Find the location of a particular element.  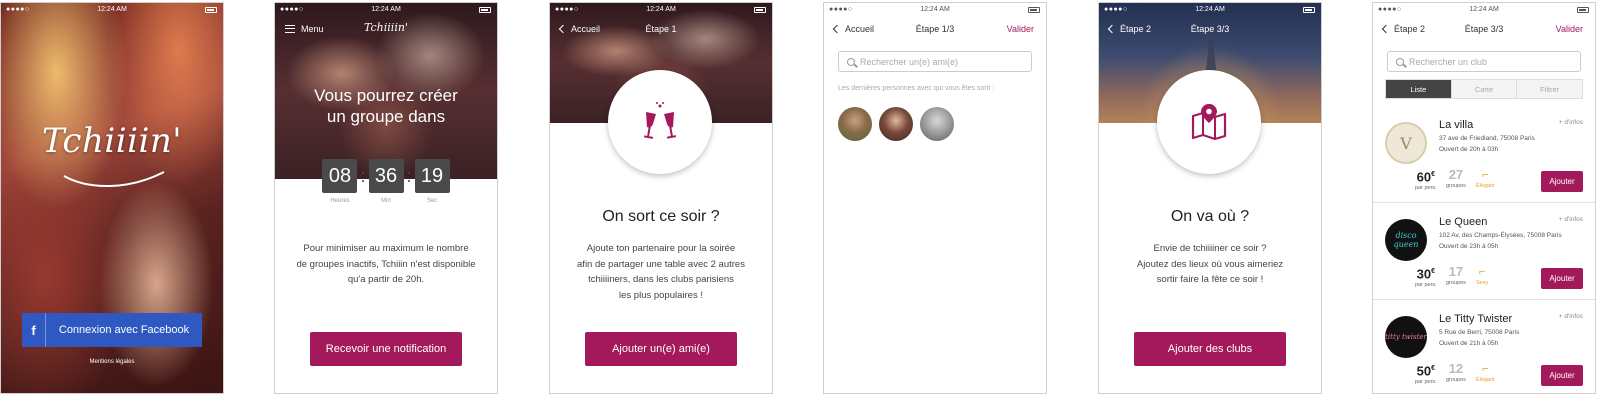

nav-bar: Étape 2 Étape 3/3 Valider is located at coordinates (1484, 31).